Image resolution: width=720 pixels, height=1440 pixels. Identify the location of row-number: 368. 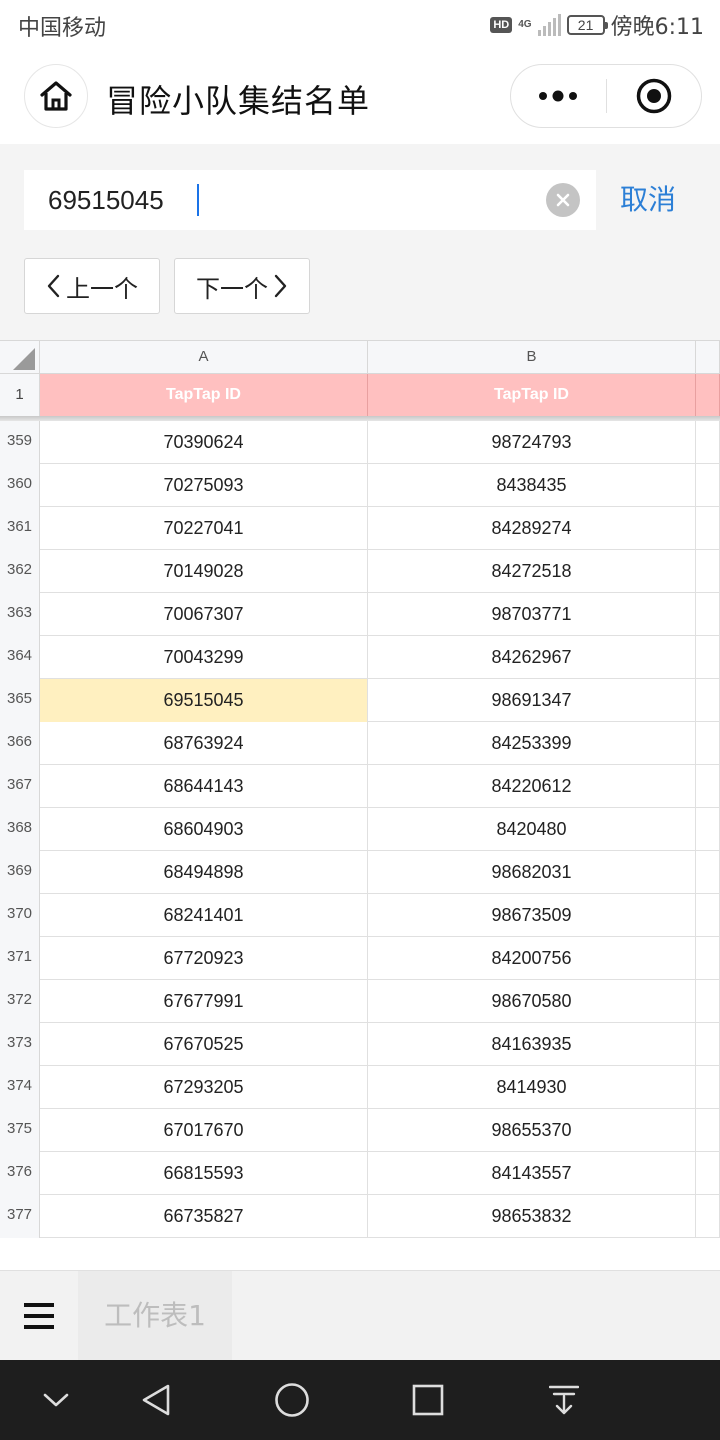
(20, 829).